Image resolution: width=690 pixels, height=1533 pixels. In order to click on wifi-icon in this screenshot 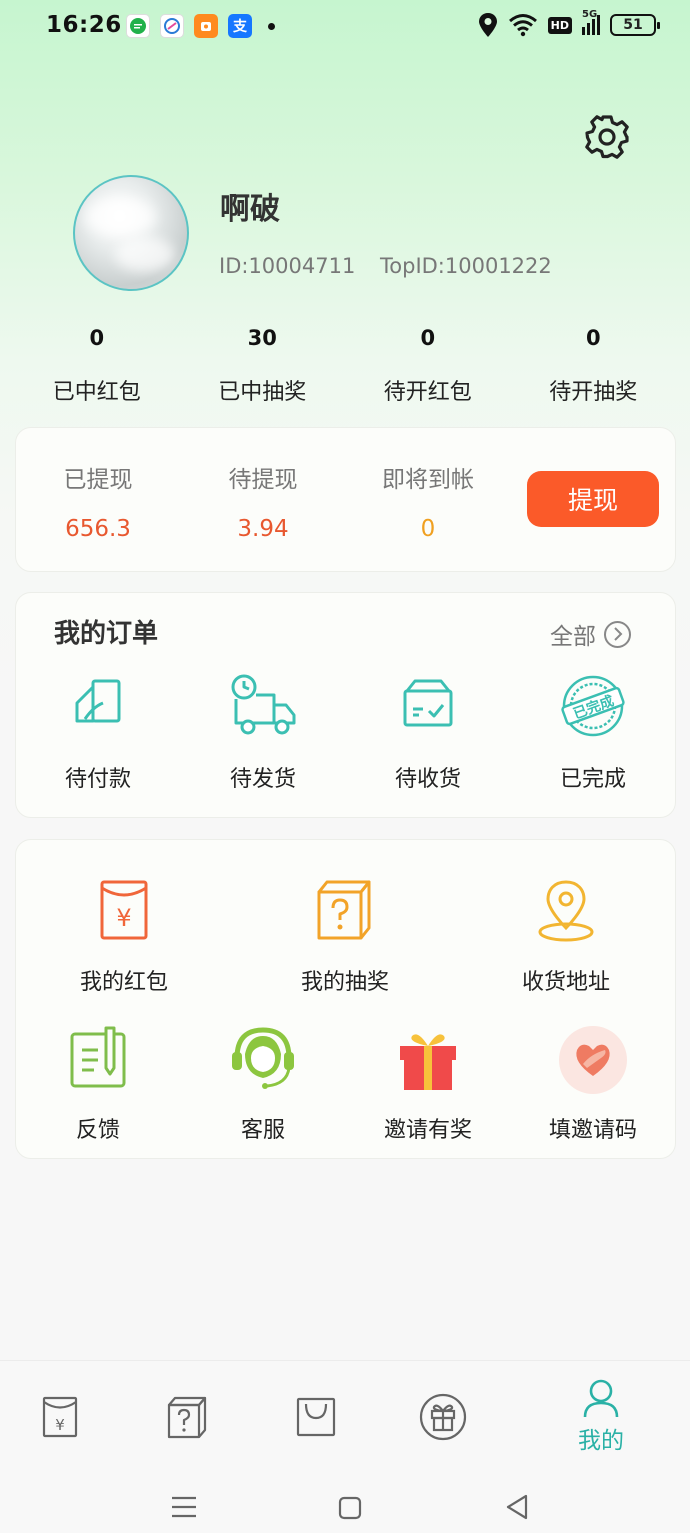, I will do `click(522, 25)`.